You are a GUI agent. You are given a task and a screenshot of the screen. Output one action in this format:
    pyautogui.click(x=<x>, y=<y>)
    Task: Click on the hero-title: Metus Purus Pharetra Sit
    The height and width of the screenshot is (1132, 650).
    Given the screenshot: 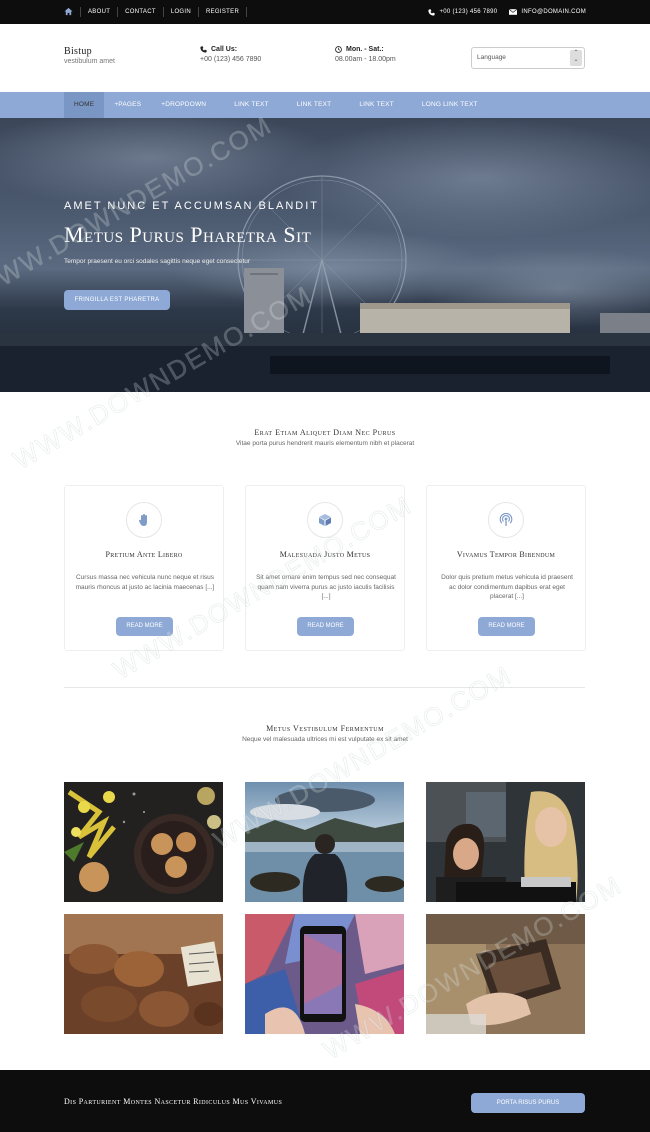 What is the action you would take?
    pyautogui.click(x=188, y=234)
    